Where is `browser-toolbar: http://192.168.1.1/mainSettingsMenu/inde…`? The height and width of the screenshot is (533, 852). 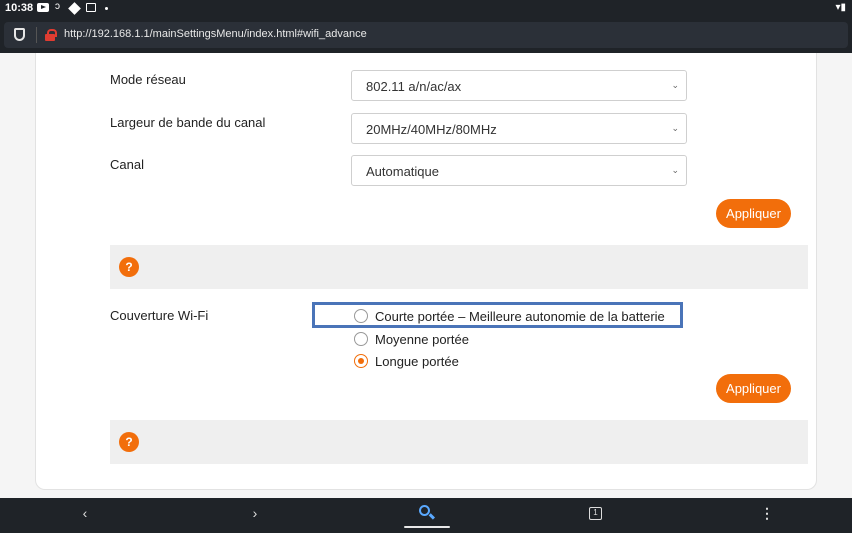 browser-toolbar: http://192.168.1.1/mainSettingsMenu/inde… is located at coordinates (426, 35).